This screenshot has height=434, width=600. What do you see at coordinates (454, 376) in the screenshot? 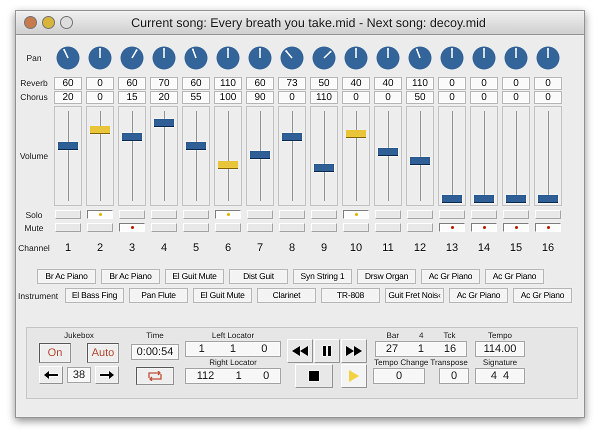
I see `transpose-field: 0` at bounding box center [454, 376].